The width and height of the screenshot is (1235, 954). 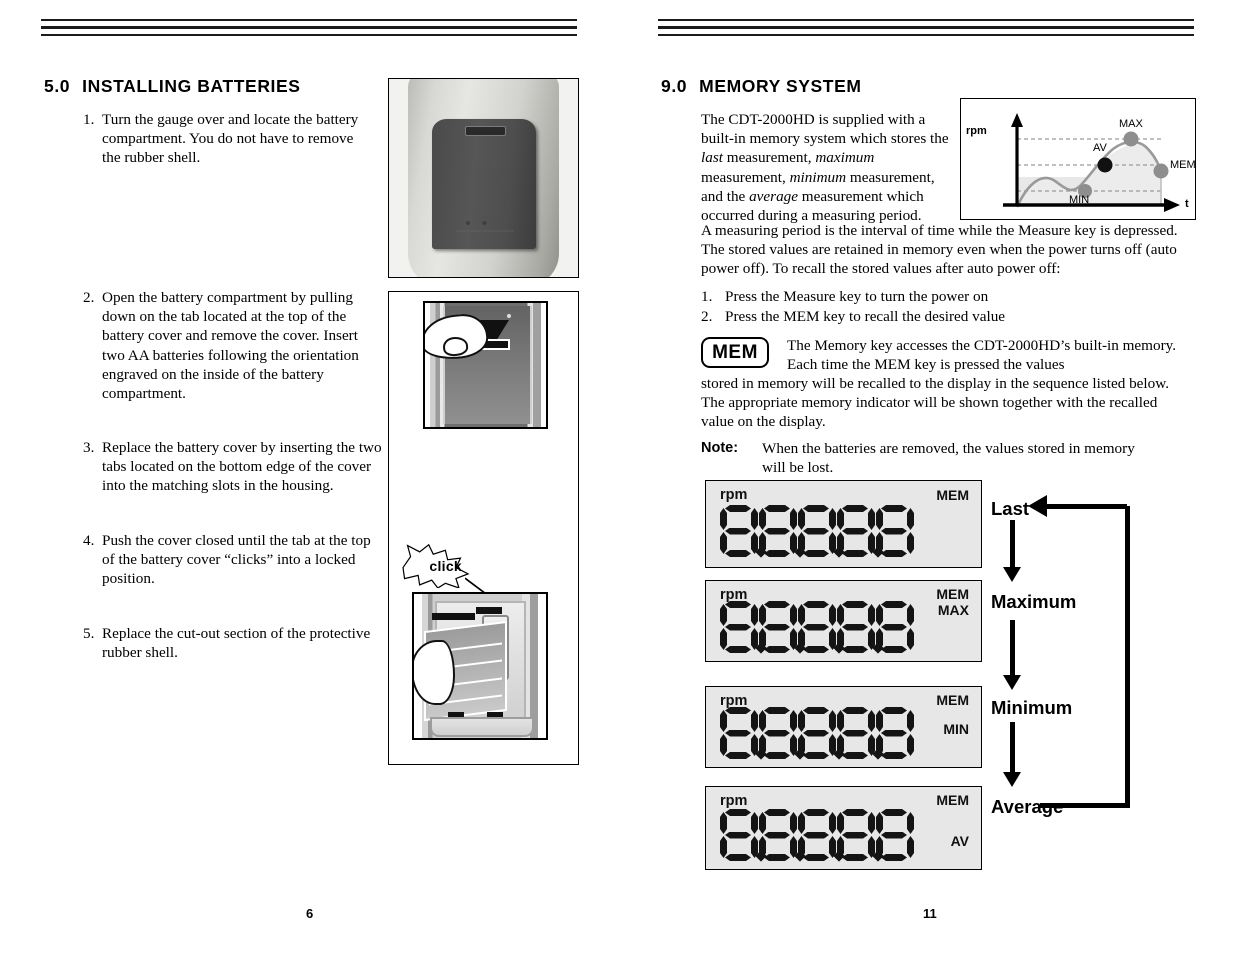 I want to click on lcd-indicator-max: MAX, so click(x=953, y=610).